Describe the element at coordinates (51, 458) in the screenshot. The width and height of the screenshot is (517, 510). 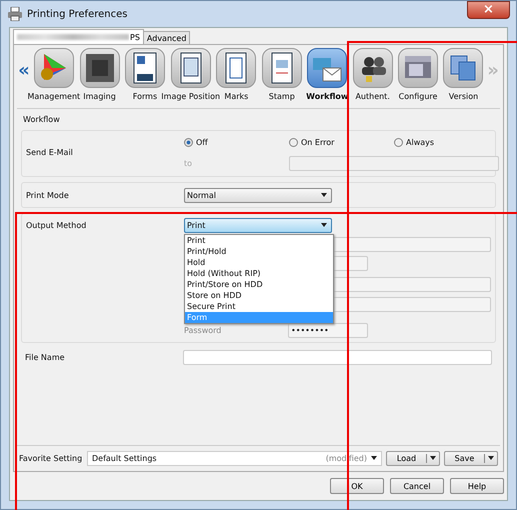
I see `field-label: Favorite Setting` at that location.